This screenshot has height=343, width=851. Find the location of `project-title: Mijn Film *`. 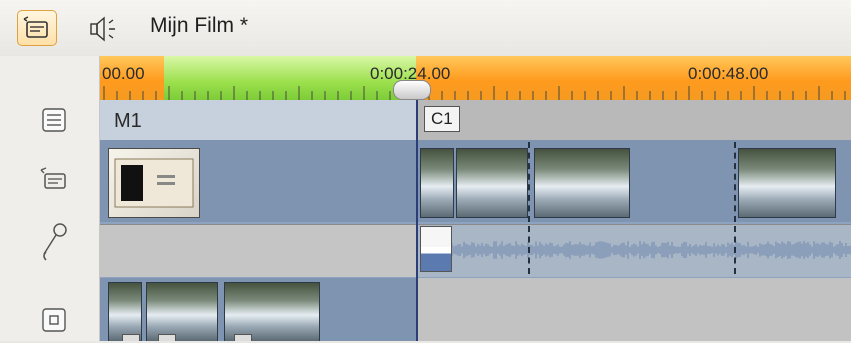

project-title: Mijn Film * is located at coordinates (199, 25).